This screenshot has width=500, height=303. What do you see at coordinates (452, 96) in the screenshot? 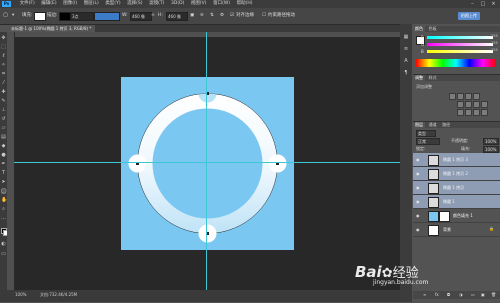
I see `brightness-icon` at bounding box center [452, 96].